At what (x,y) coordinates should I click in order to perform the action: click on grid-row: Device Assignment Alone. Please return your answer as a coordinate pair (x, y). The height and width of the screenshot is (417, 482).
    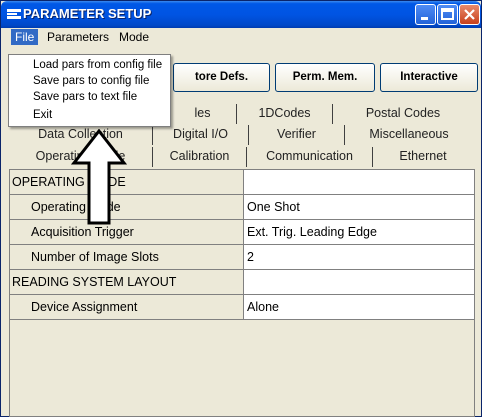
    Looking at the image, I should click on (242, 307).